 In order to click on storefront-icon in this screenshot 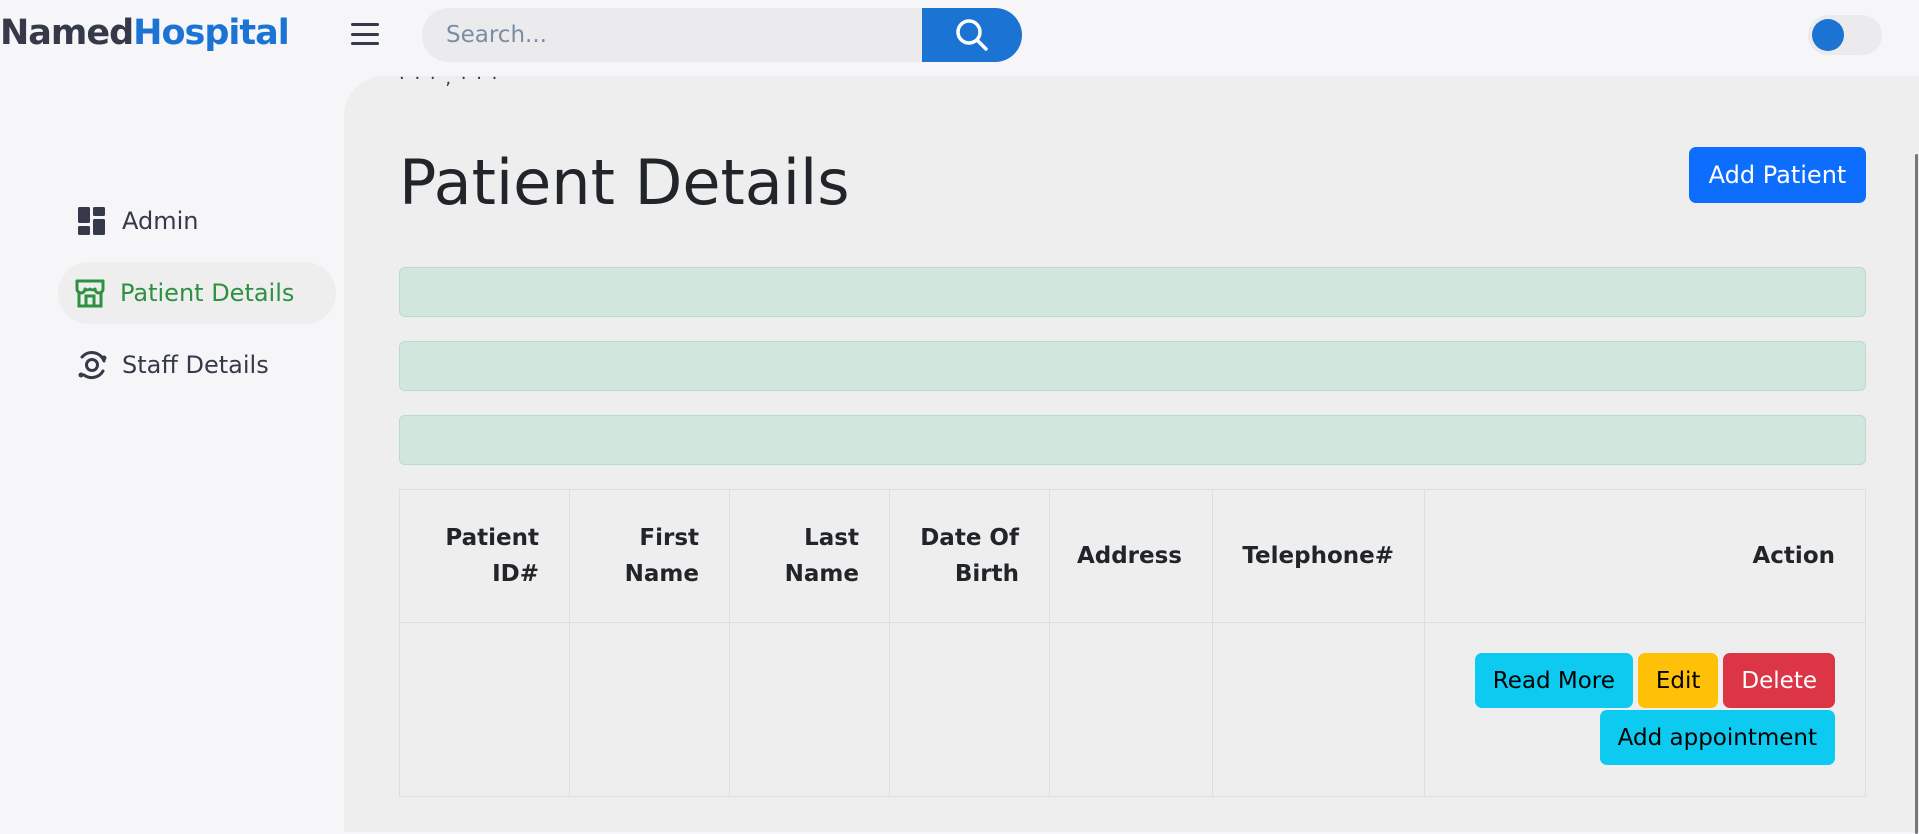, I will do `click(90, 293)`.